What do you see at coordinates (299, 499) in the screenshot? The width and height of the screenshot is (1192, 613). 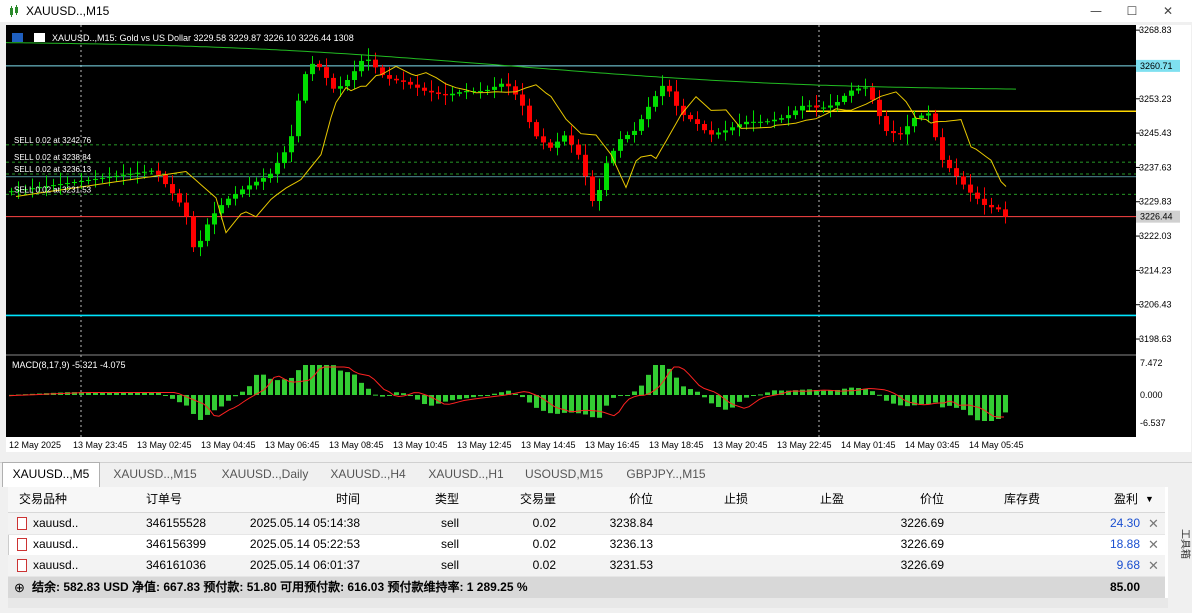 I see `header-time: 时间` at bounding box center [299, 499].